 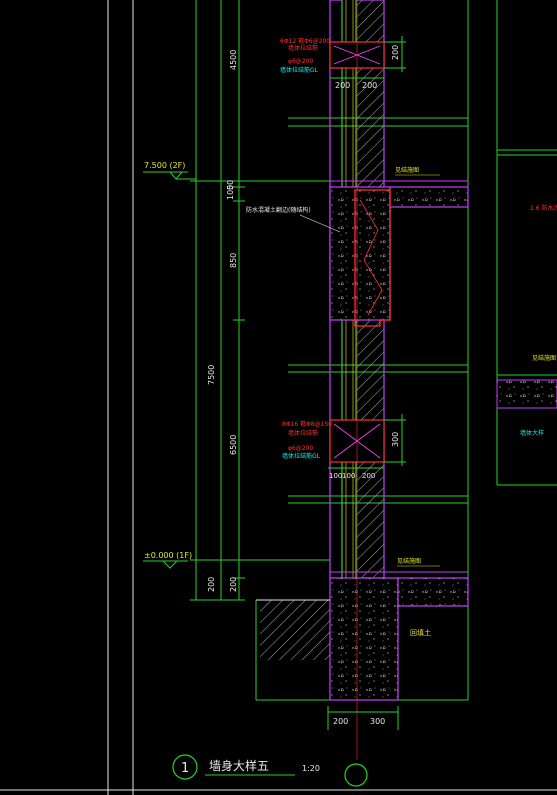 I want to click on dim-slab-a: 200, so click(x=211, y=584).